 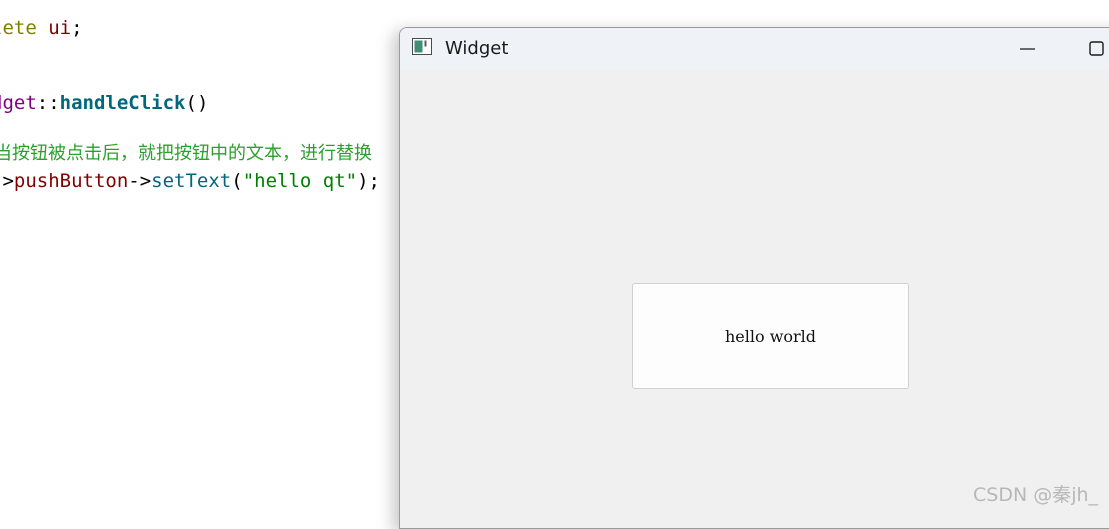 I want to click on code-parens: (), so click(x=197, y=103).